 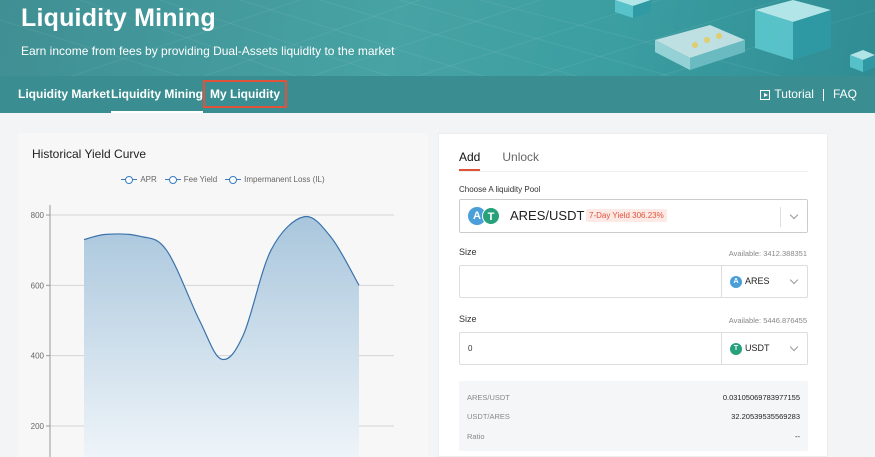 I want to click on info-row: ARES/USDT 0.03105069783977155, so click(x=633, y=397).